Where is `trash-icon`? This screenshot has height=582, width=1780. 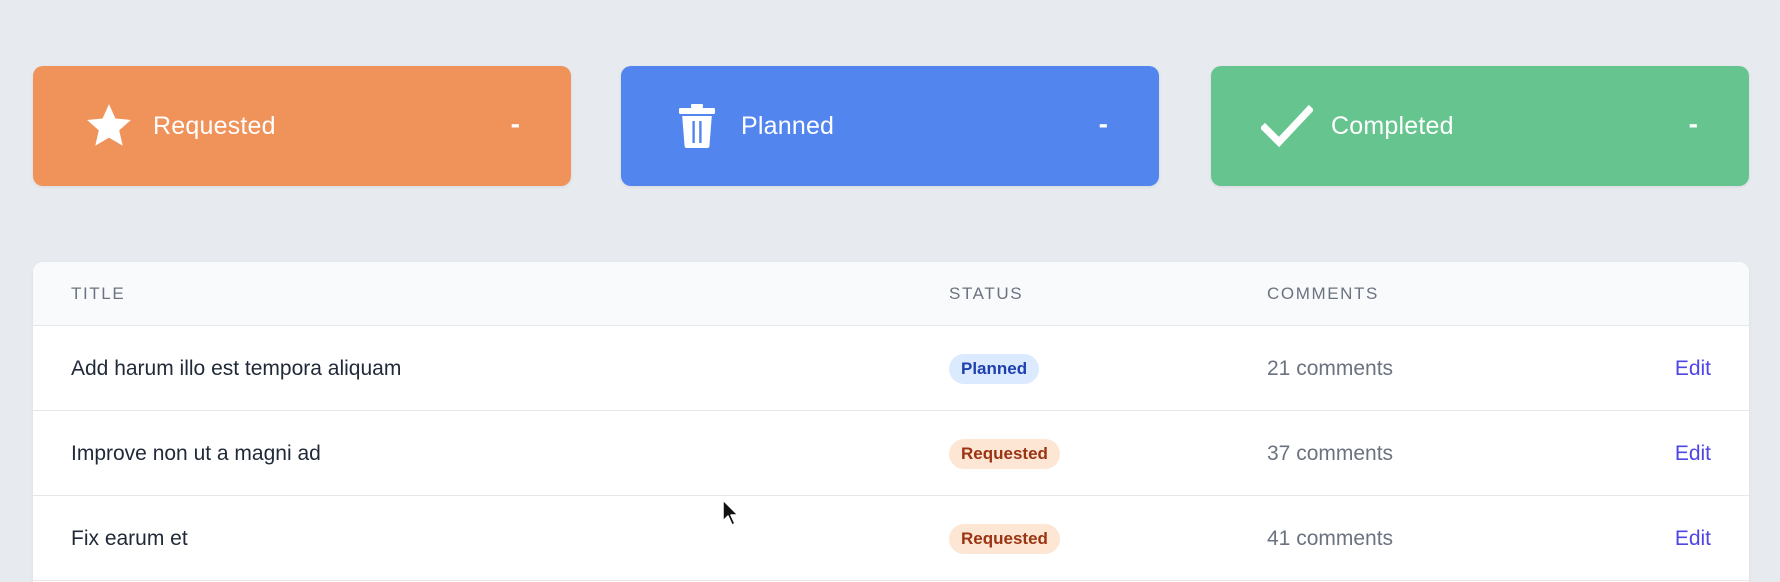
trash-icon is located at coordinates (697, 126).